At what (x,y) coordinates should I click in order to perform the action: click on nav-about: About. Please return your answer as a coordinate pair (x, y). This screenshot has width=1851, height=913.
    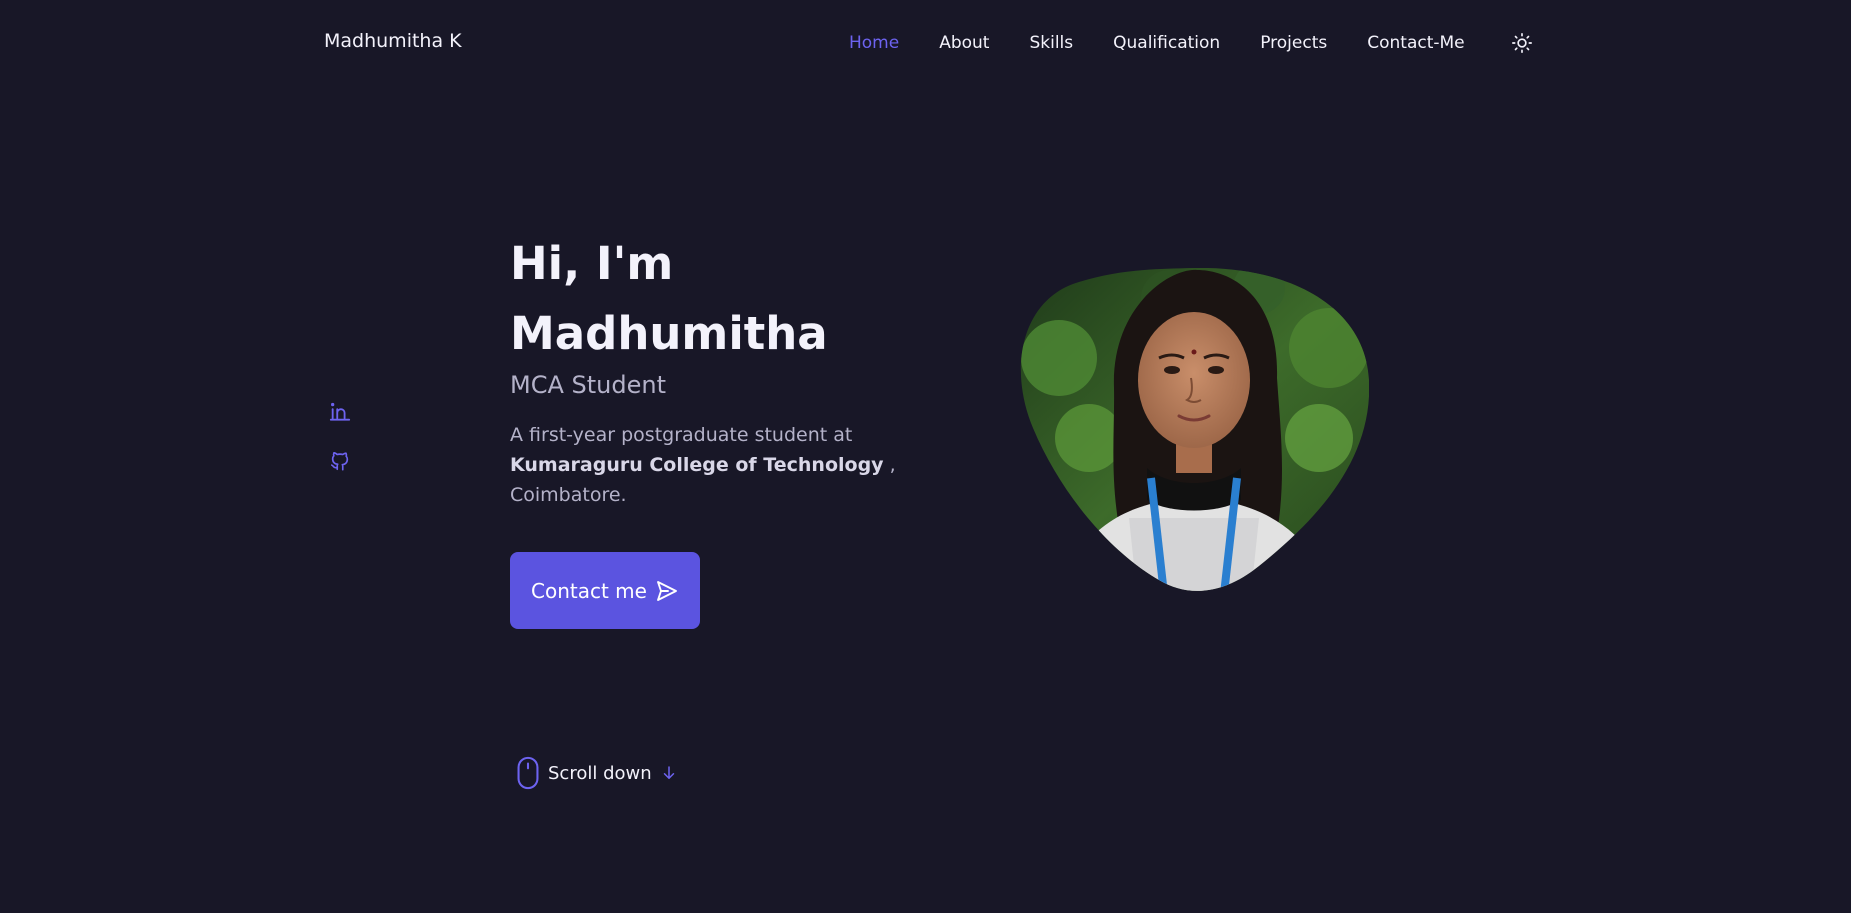
    Looking at the image, I should click on (964, 43).